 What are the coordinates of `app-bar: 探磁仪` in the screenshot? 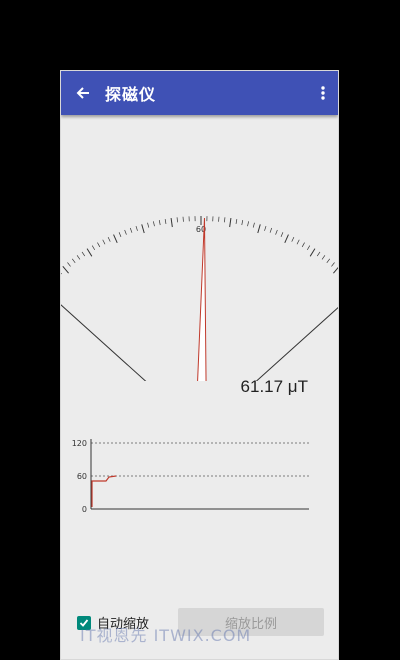 It's located at (199, 93).